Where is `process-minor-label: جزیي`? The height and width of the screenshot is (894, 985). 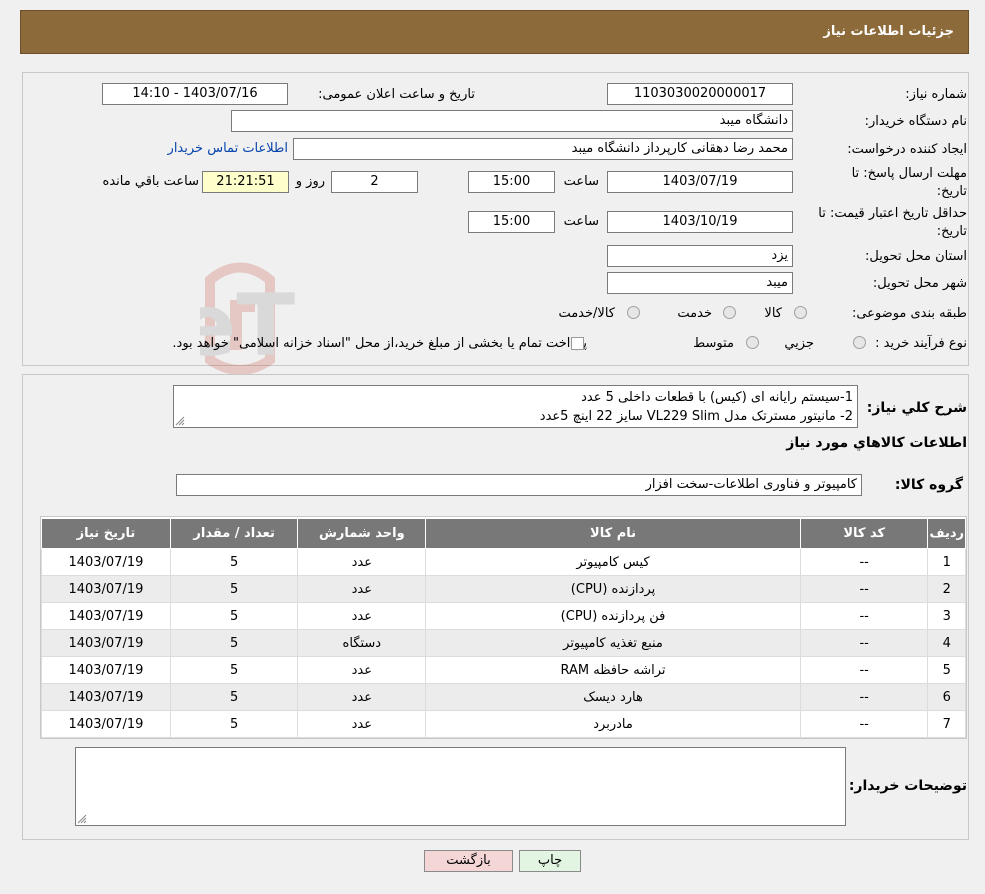
process-minor-label: جزیي is located at coordinates (799, 343).